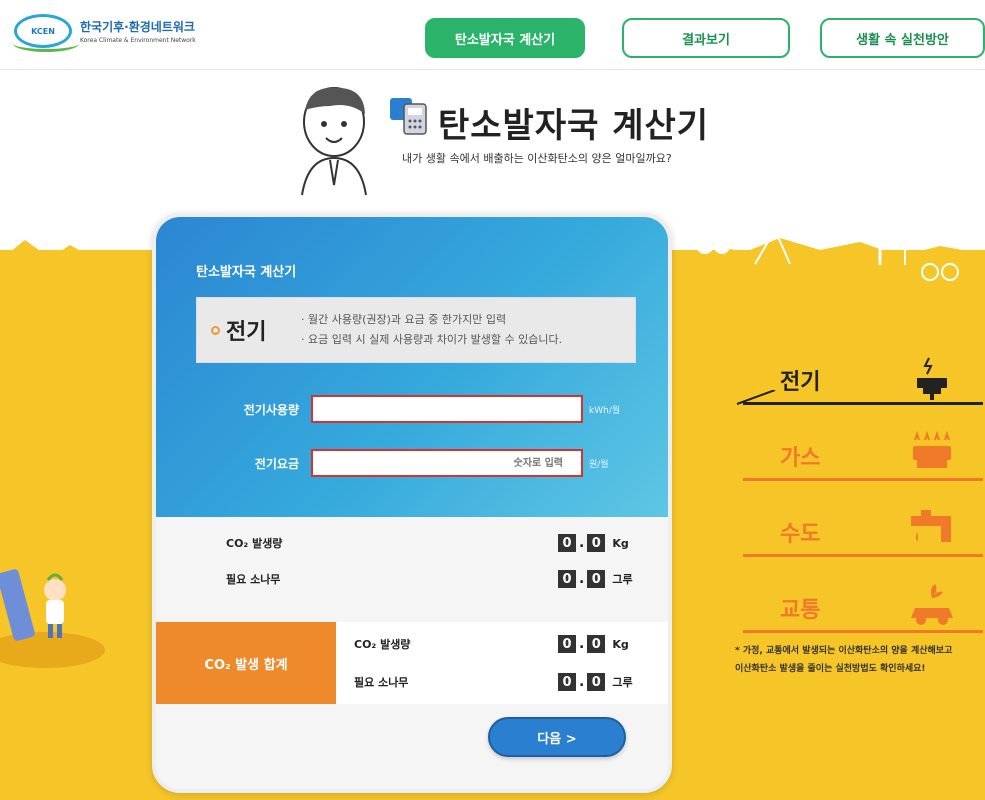  What do you see at coordinates (253, 579) in the screenshot?
I see `tree-label: 필요 소나무` at bounding box center [253, 579].